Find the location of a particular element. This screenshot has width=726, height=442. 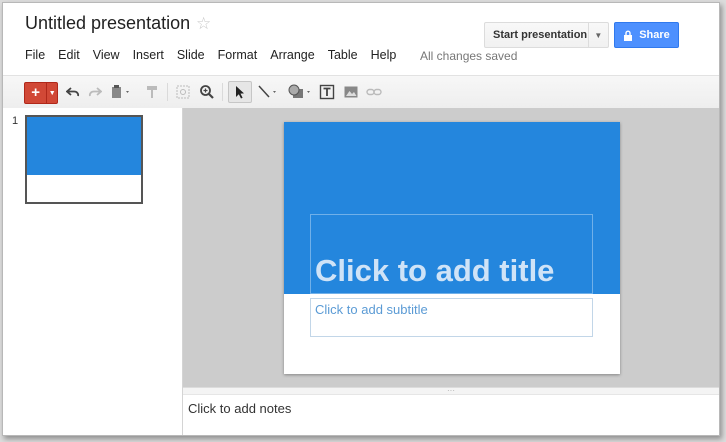

start-presentation-button: Start presentation ▼ is located at coordinates (546, 35).